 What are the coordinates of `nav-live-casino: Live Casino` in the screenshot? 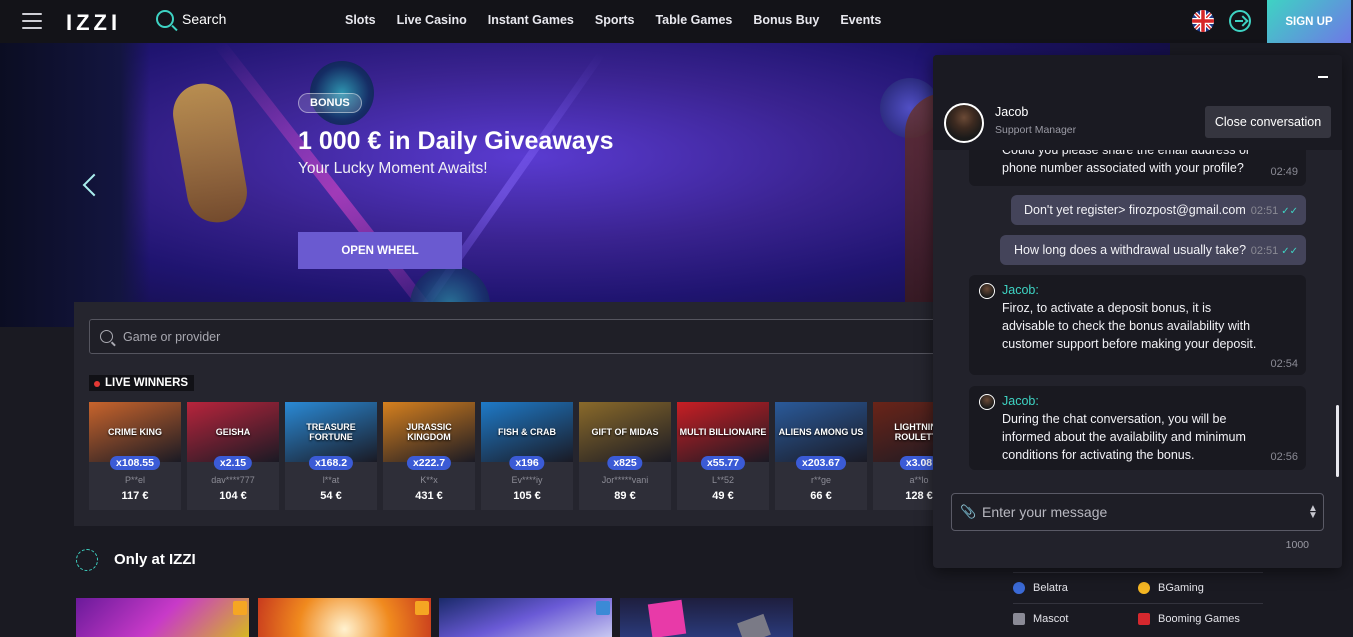 It's located at (432, 20).